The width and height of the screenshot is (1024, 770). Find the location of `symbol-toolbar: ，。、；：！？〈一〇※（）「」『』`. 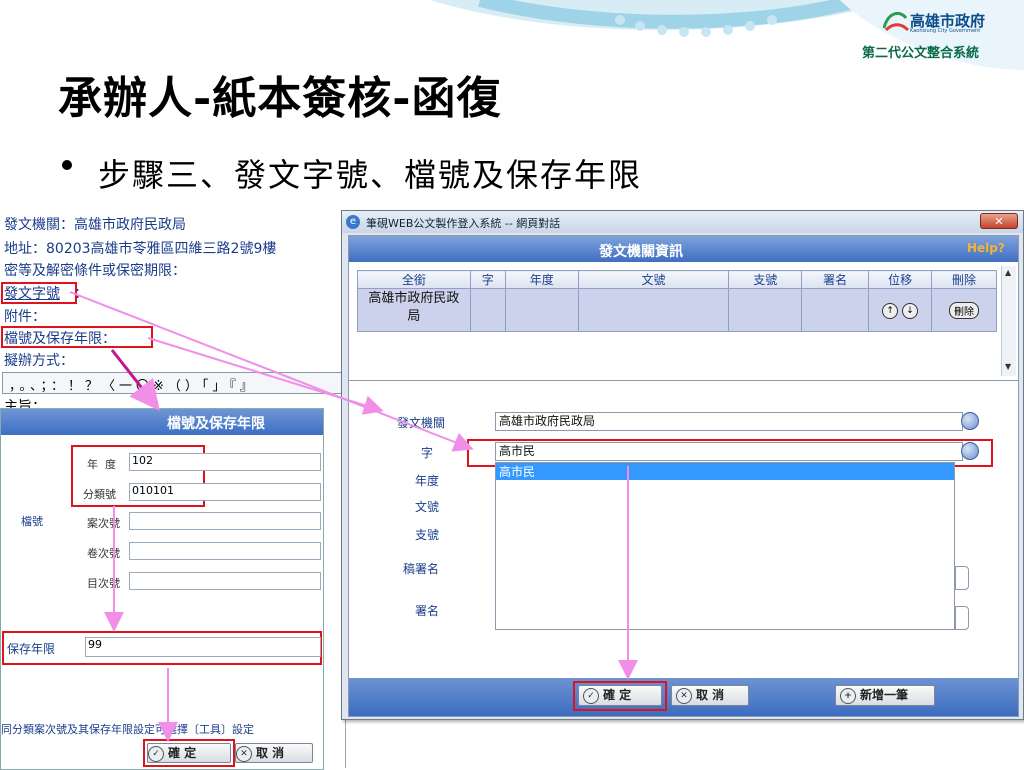

symbol-toolbar: ，。、；：！？〈一〇※（）「」『』 is located at coordinates (172, 383).